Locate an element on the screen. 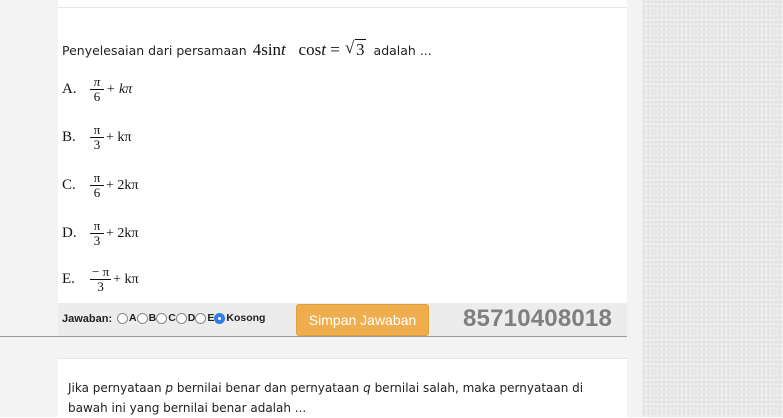 The height and width of the screenshot is (418, 783). radio-button-b is located at coordinates (142, 318).